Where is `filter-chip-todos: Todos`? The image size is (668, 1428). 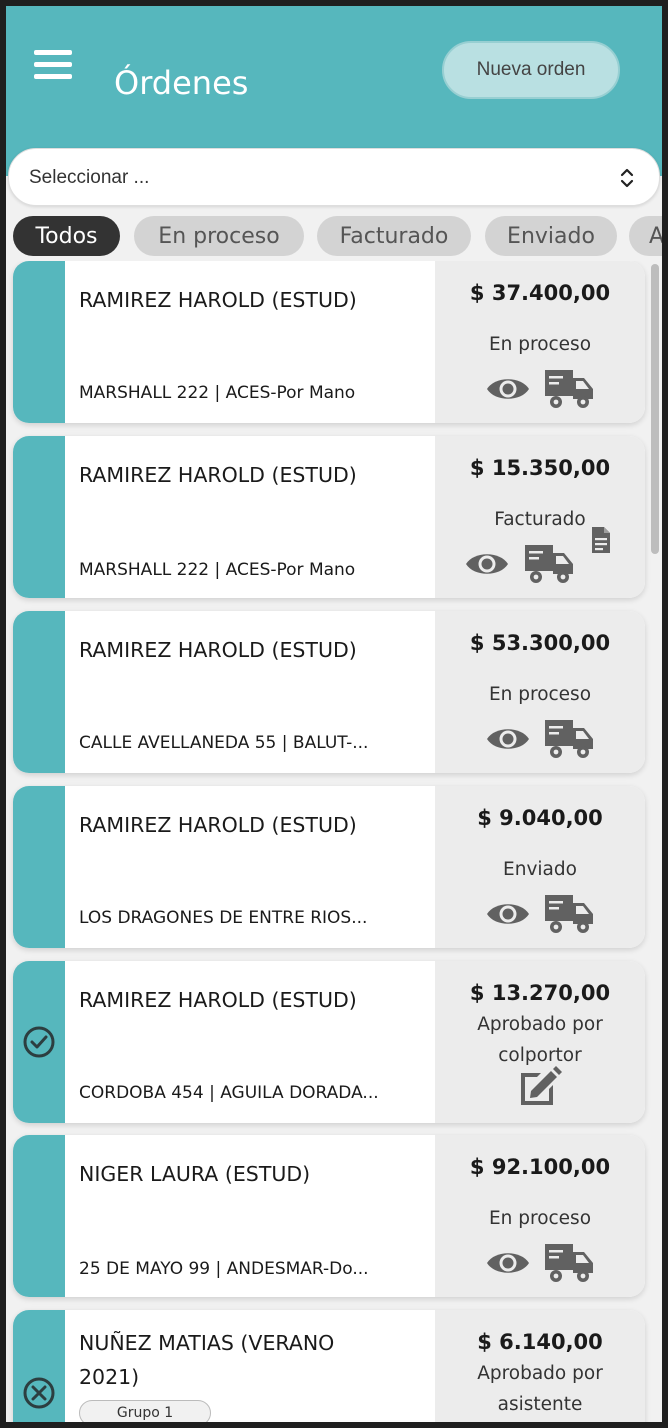 filter-chip-todos: Todos is located at coordinates (66, 236).